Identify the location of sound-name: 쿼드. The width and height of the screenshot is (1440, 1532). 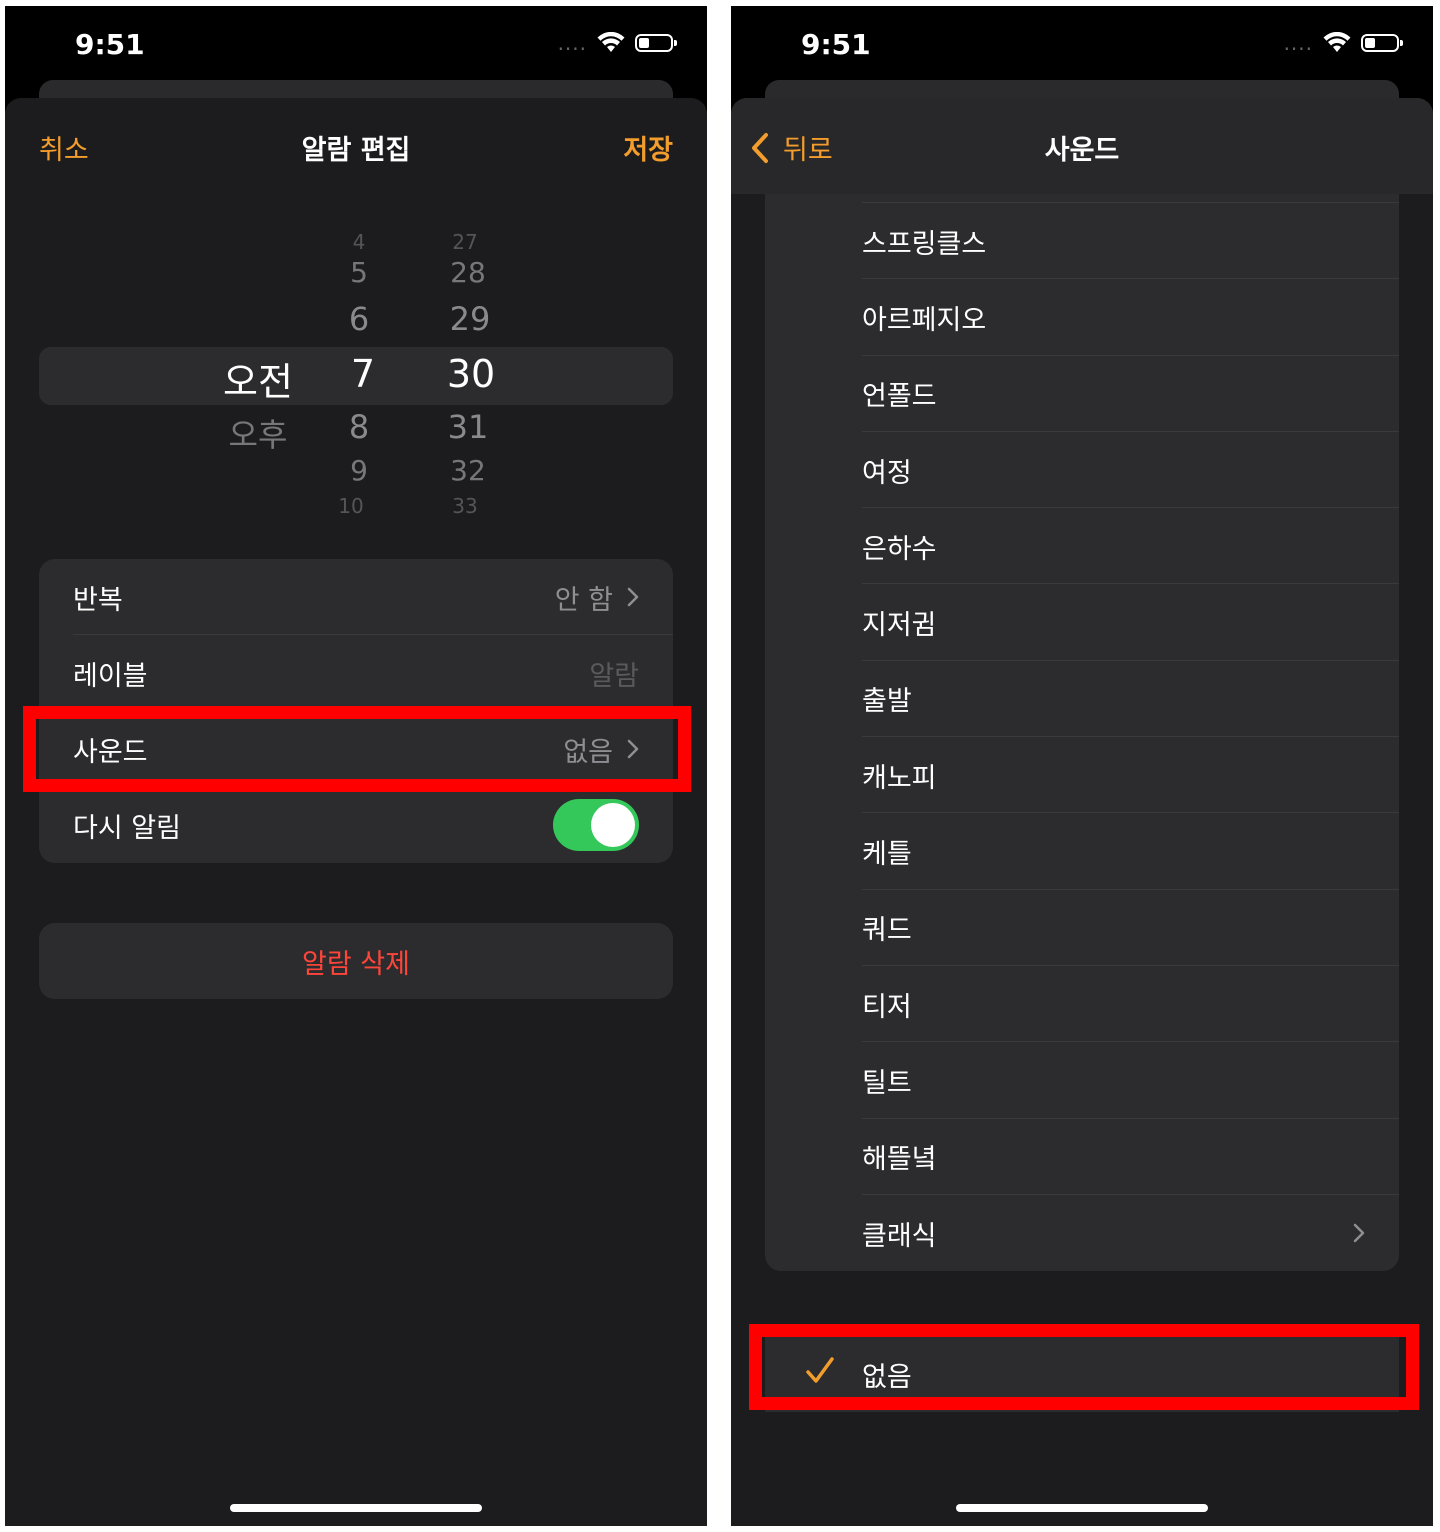
(887, 931).